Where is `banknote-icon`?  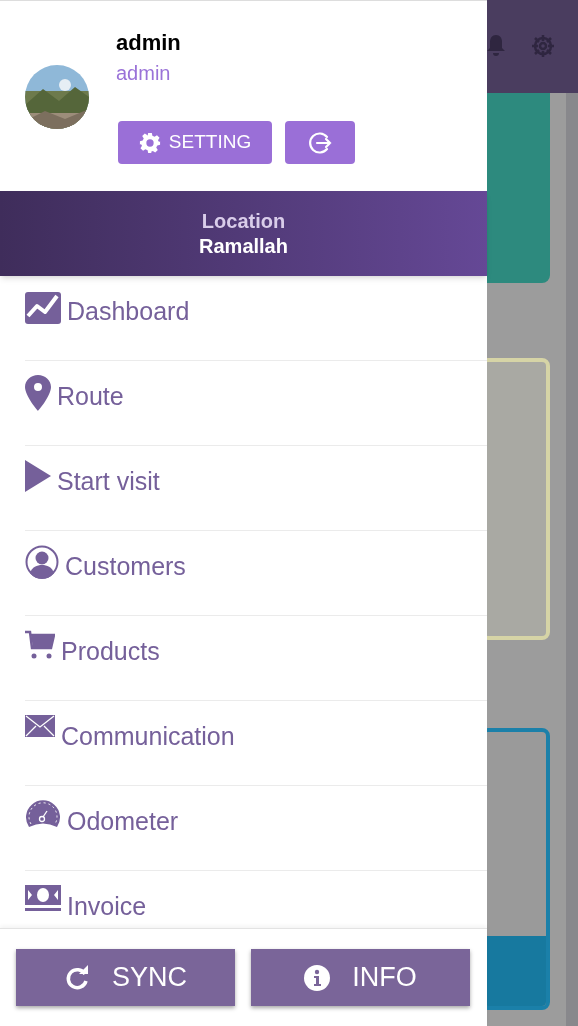 banknote-icon is located at coordinates (43, 898).